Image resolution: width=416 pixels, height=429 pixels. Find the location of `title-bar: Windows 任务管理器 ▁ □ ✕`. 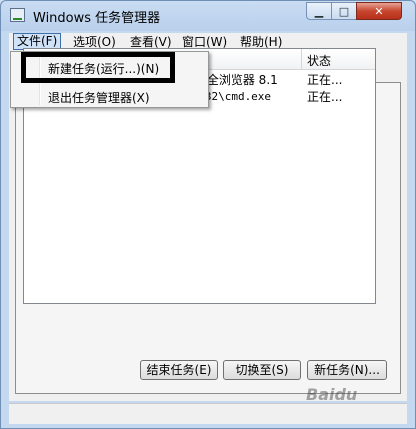

title-bar: Windows 任务管理器 ▁ □ ✕ is located at coordinates (208, 16).